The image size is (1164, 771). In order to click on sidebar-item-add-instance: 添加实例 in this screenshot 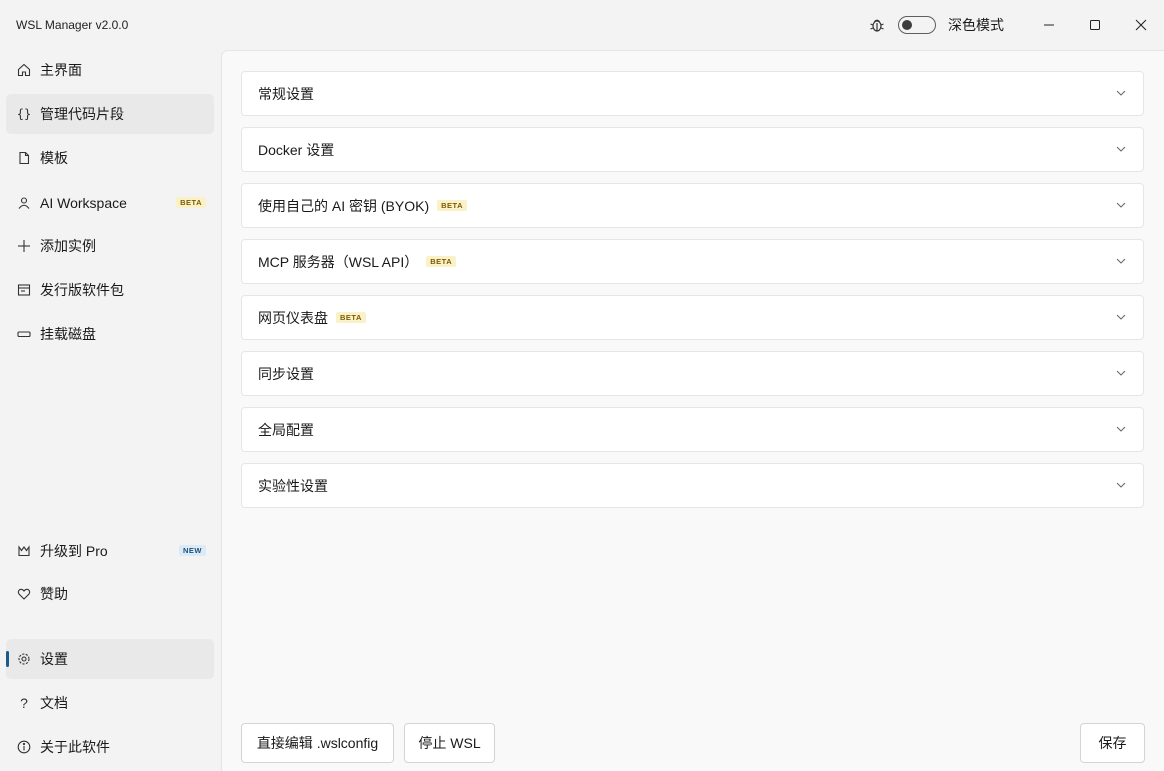, I will do `click(110, 246)`.